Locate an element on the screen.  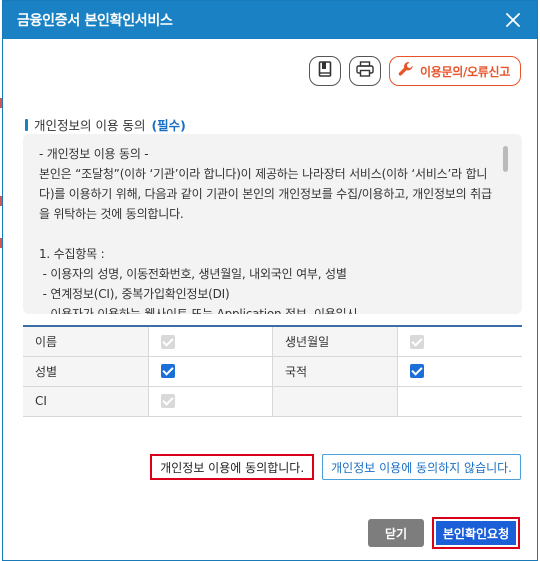
field-label is located at coordinates (335, 401).